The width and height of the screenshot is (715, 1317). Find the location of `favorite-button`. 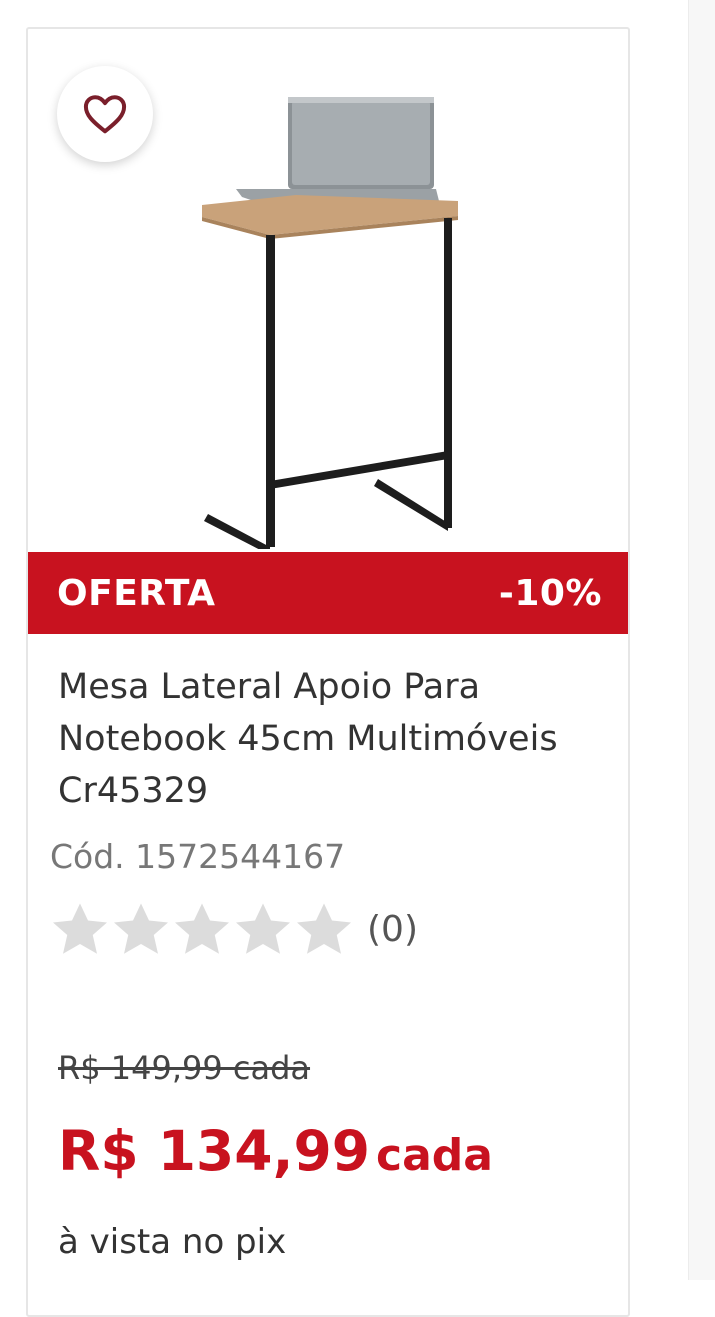

favorite-button is located at coordinates (105, 114).